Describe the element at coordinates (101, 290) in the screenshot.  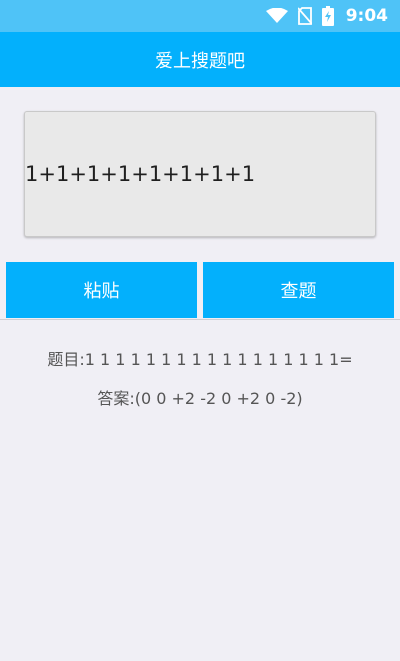
I see `paste-button: 粘贴` at that location.